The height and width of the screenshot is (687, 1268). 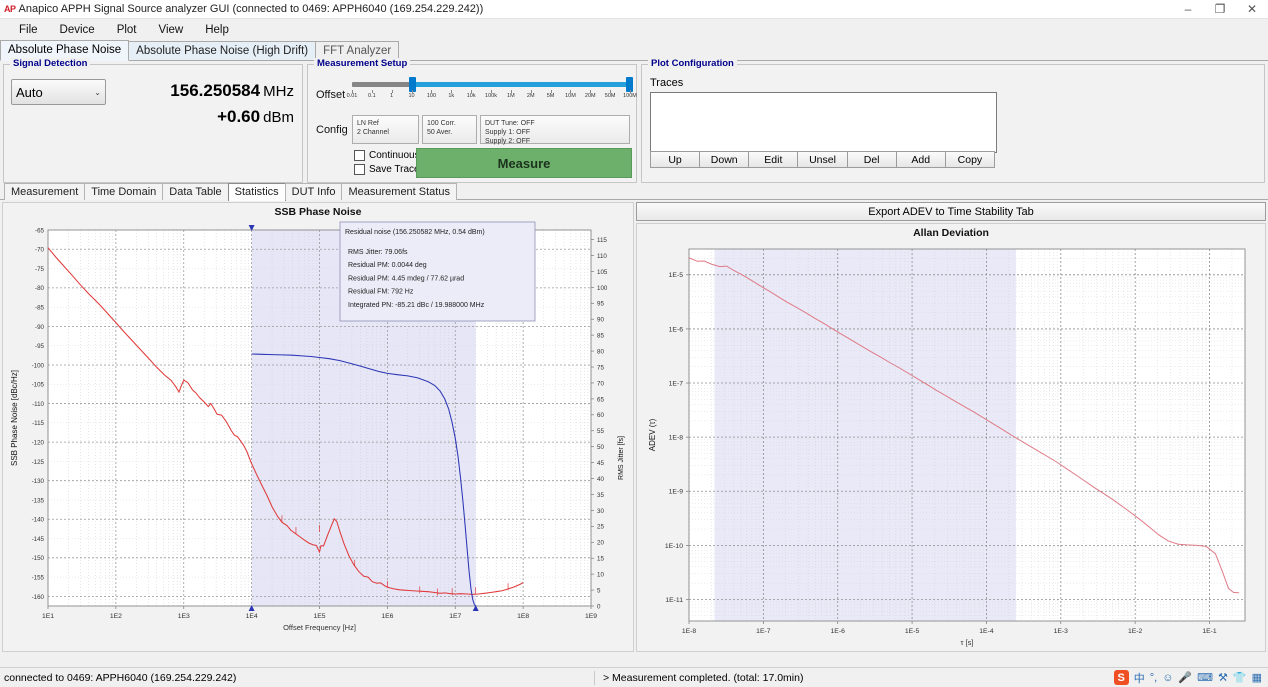 I want to click on y2-axis-tick-label: 20, so click(x=600, y=543).